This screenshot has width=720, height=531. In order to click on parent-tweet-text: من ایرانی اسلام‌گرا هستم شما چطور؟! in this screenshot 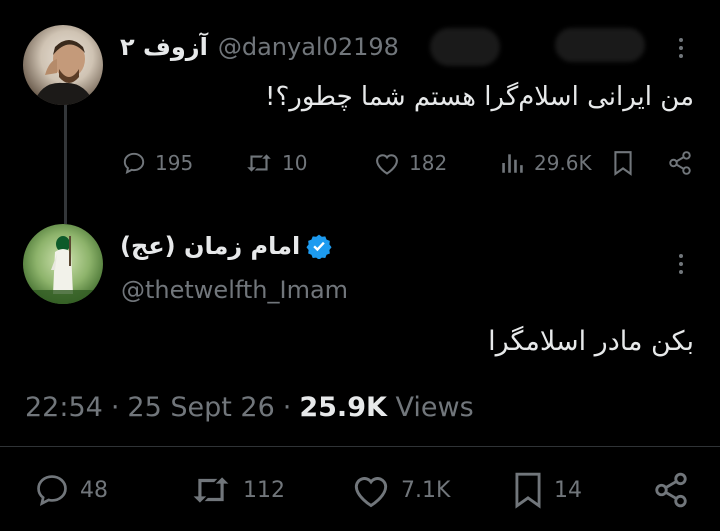, I will do `click(479, 97)`.